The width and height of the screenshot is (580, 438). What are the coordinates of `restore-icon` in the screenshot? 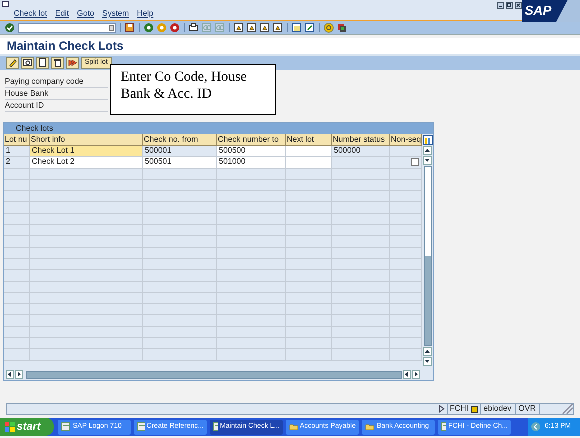 It's located at (509, 5).